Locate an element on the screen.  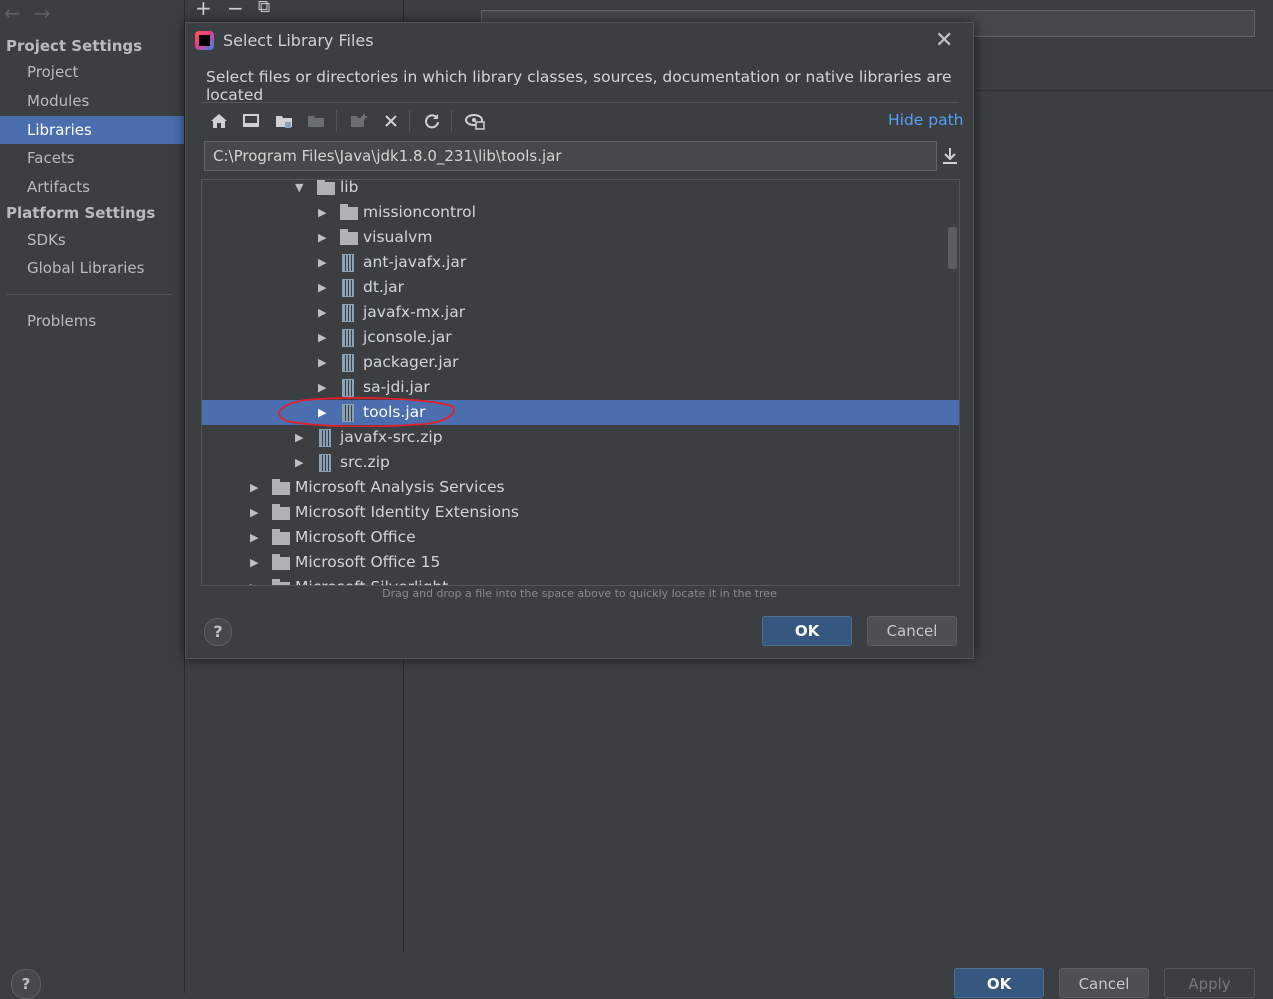
dialog-help-button: ? is located at coordinates (218, 632).